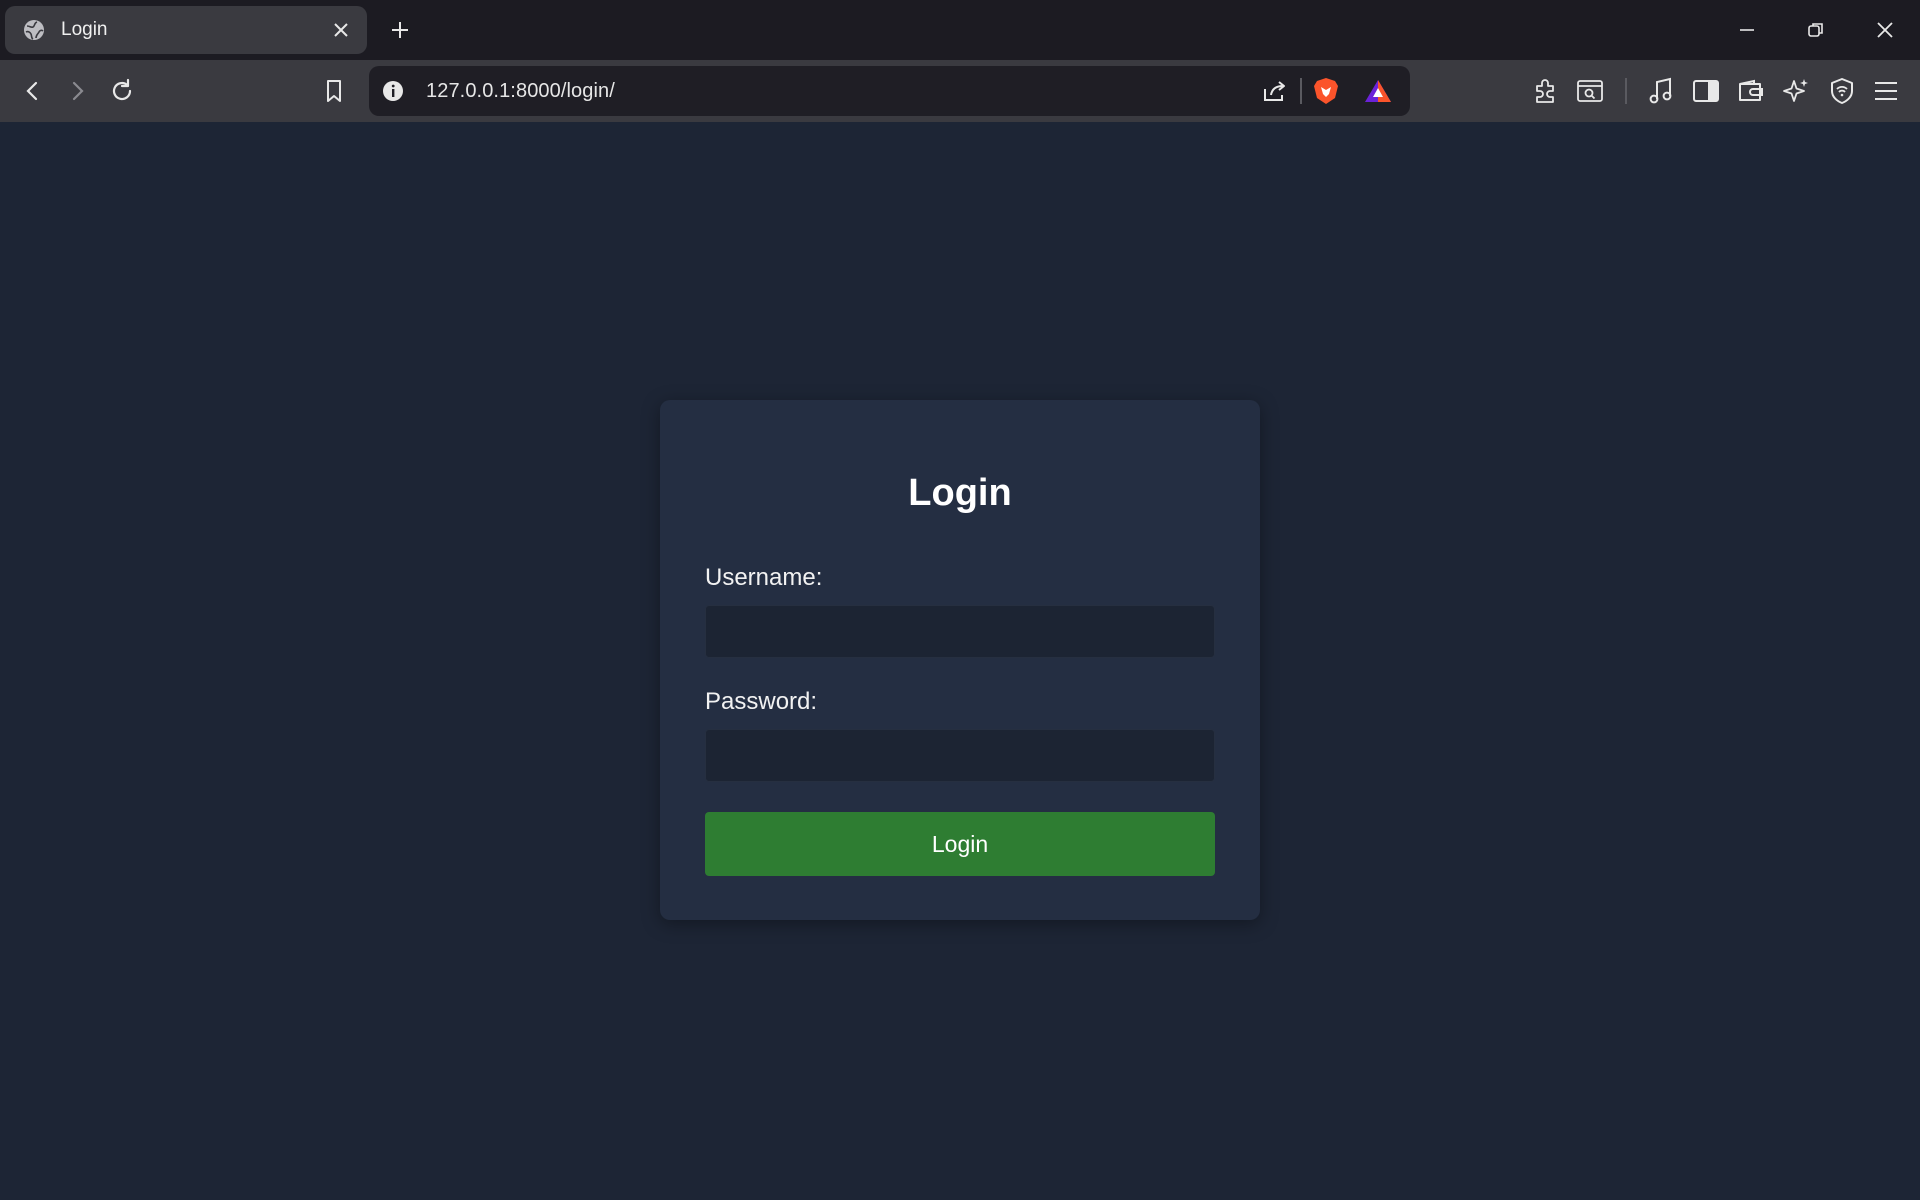 This screenshot has width=1920, height=1200. What do you see at coordinates (186, 30) in the screenshot?
I see `tab-login: Login` at bounding box center [186, 30].